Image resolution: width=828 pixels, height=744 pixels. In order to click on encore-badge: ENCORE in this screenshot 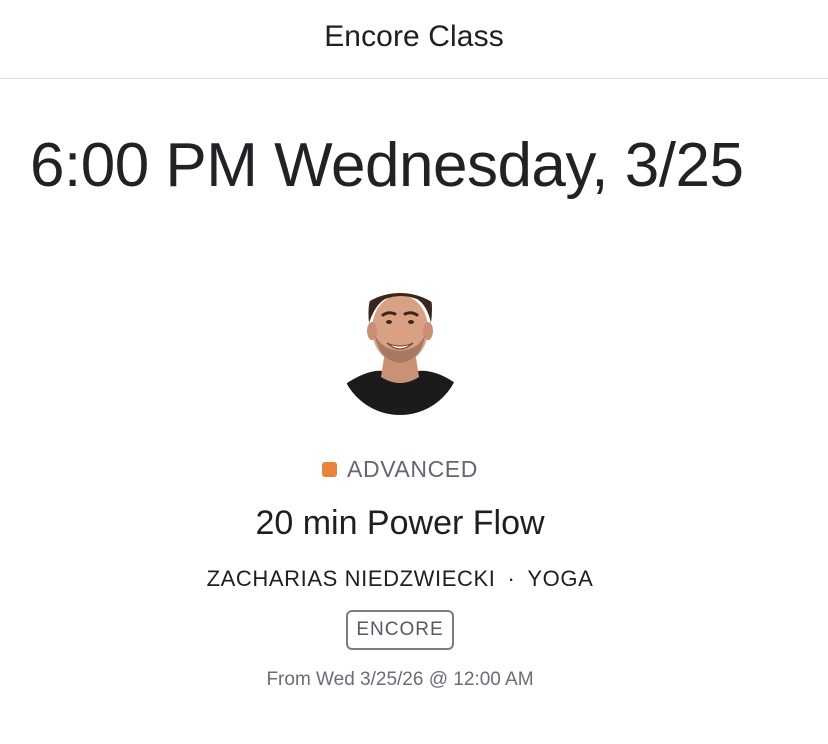, I will do `click(400, 630)`.